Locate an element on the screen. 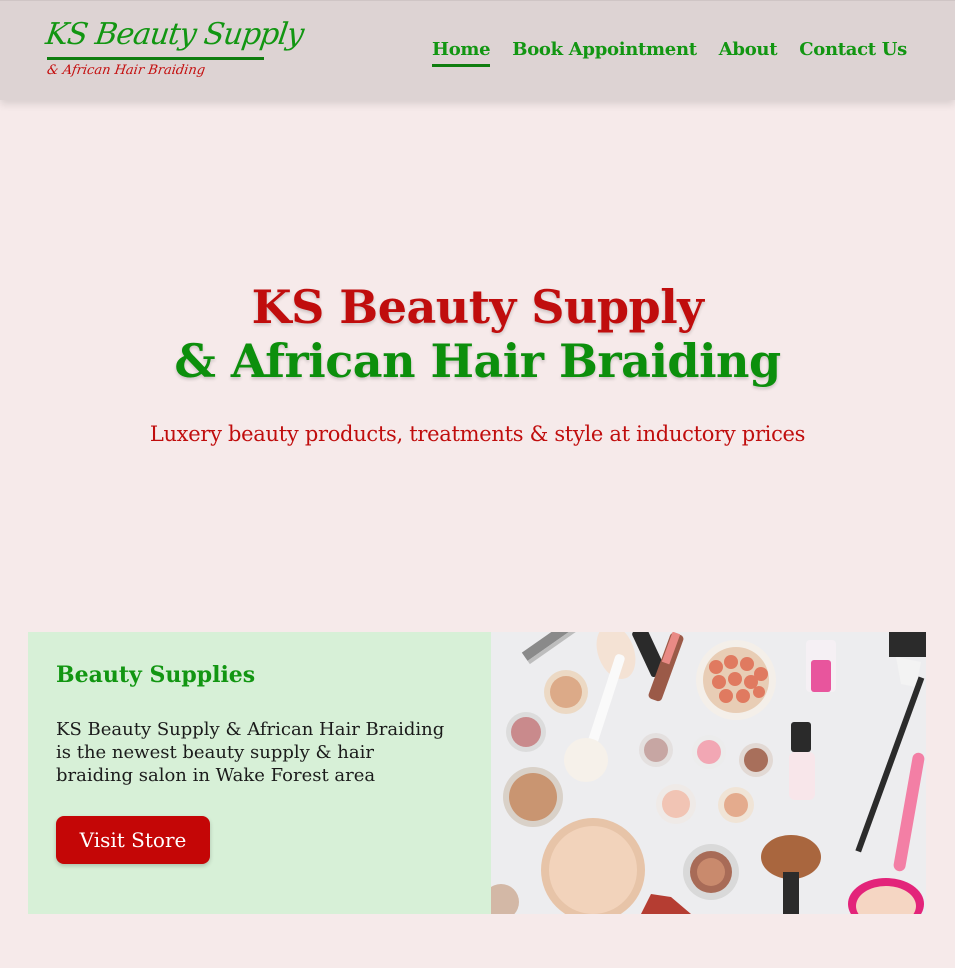 This screenshot has height=968, width=955. cosmetics-image is located at coordinates (708, 773).